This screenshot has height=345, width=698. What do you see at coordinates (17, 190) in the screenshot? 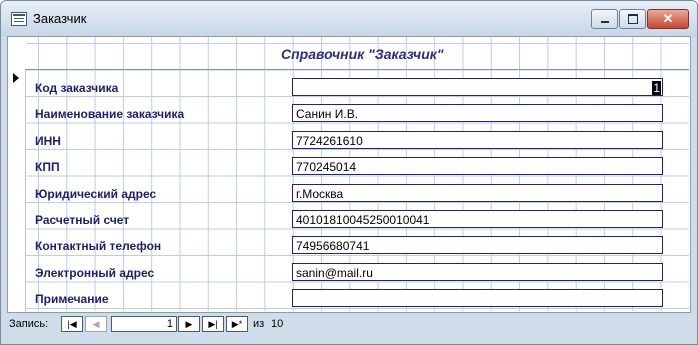
I see `record-selector` at bounding box center [17, 190].